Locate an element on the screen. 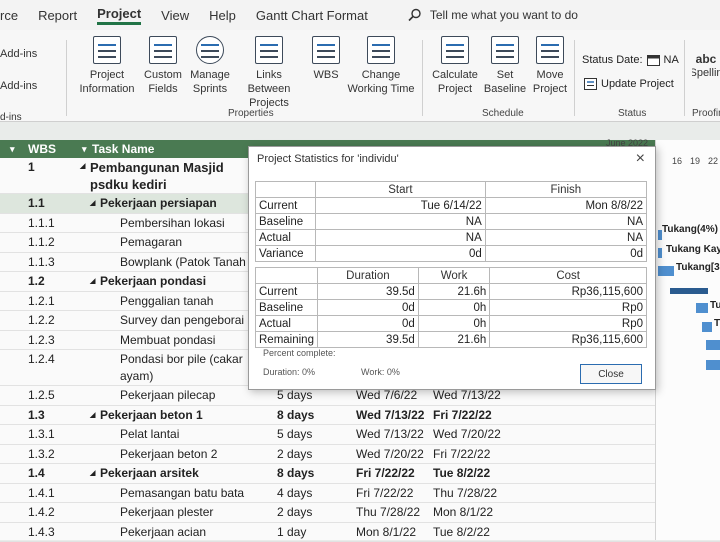 This screenshot has height=542, width=720. cell-wbs: 1.2.2 is located at coordinates (41, 320).